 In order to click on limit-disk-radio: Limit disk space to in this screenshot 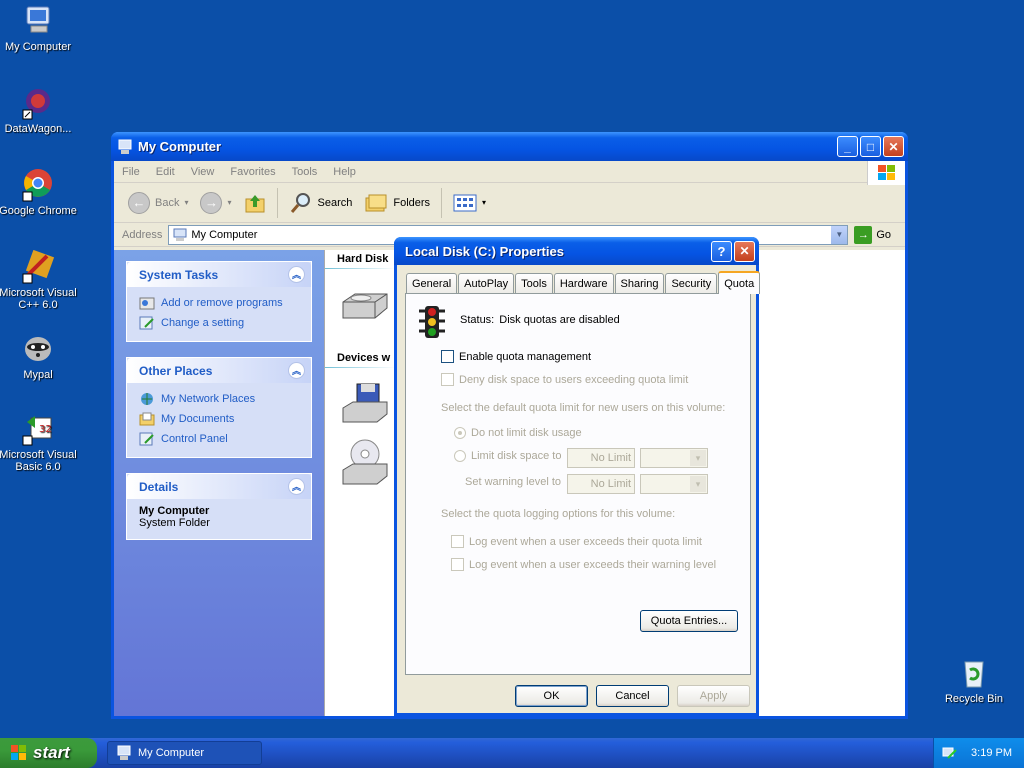, I will do `click(507, 456)`.